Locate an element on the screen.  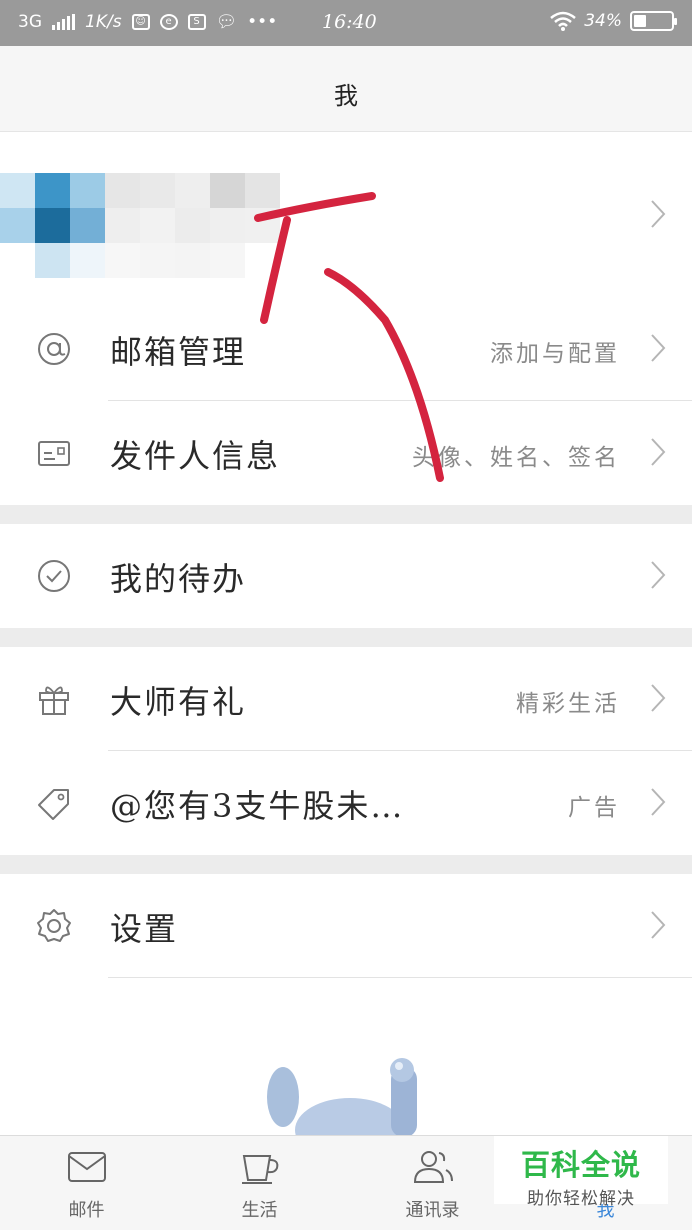
menu-label: 大师有礼 is located at coordinates (178, 702).